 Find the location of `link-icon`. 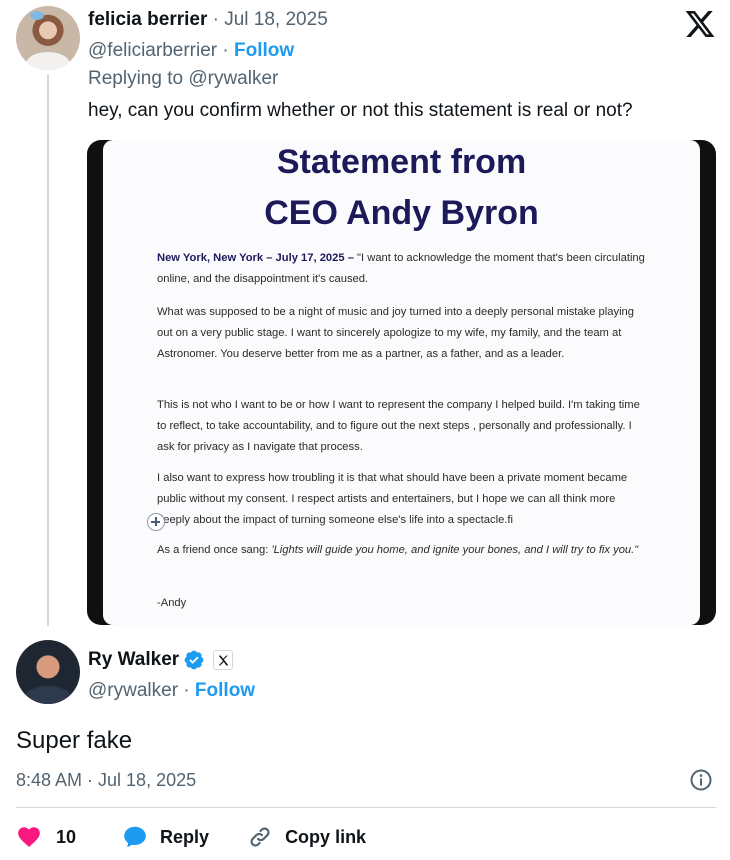

link-icon is located at coordinates (260, 837).